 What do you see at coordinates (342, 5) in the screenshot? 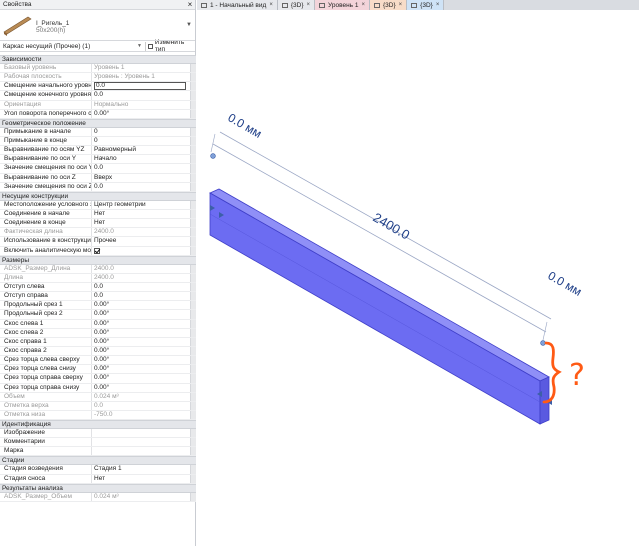
I see `view-tab: Уровень 1 ×` at bounding box center [342, 5].